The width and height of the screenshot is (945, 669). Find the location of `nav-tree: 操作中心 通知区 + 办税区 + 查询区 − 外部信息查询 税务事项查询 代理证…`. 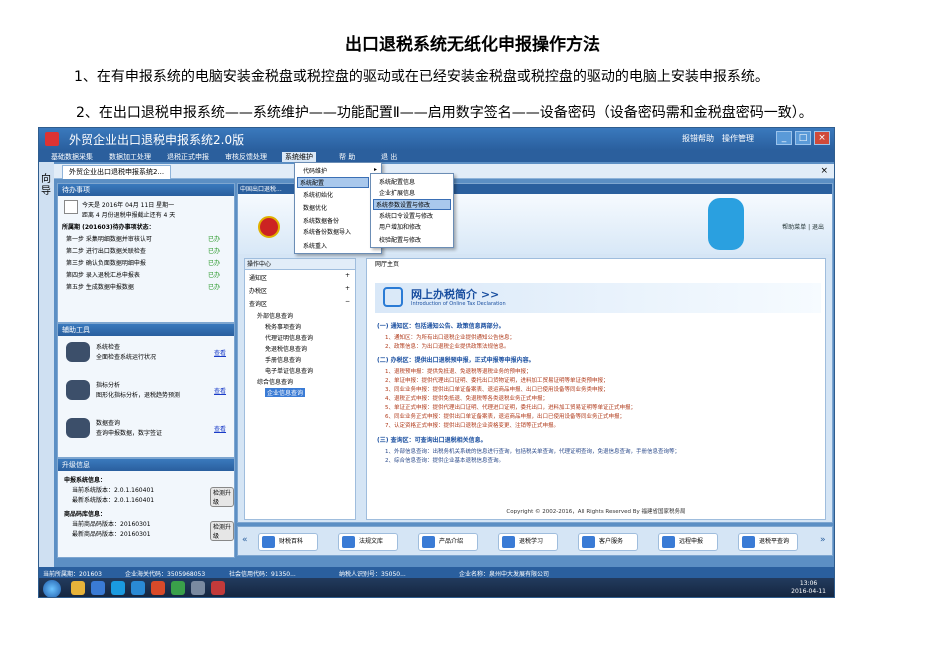

nav-tree: 操作中心 通知区 + 办税区 + 查询区 − 外部信息查询 税务事项查询 代理证… is located at coordinates (300, 389).